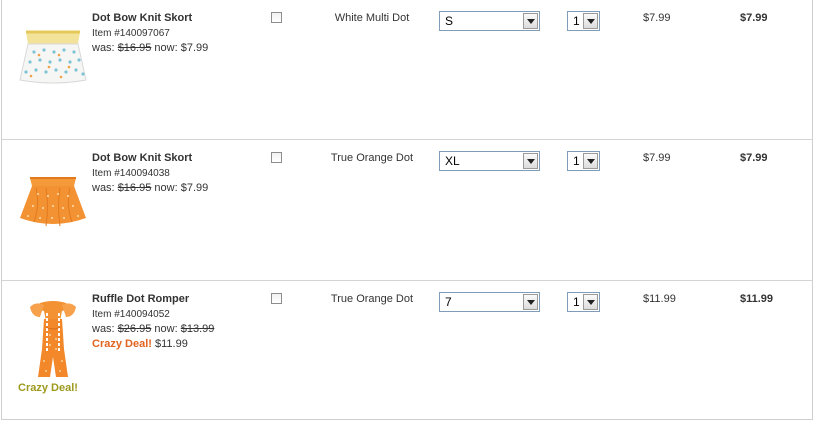  What do you see at coordinates (131, 33) in the screenshot?
I see `item-number: Item #140097067` at bounding box center [131, 33].